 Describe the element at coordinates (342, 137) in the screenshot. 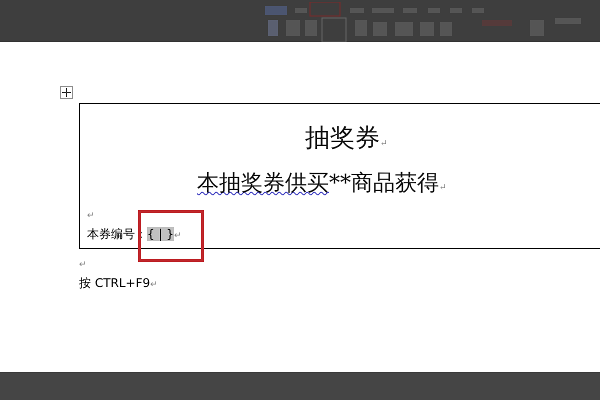

I see `voucher-title: 抽奖券` at that location.